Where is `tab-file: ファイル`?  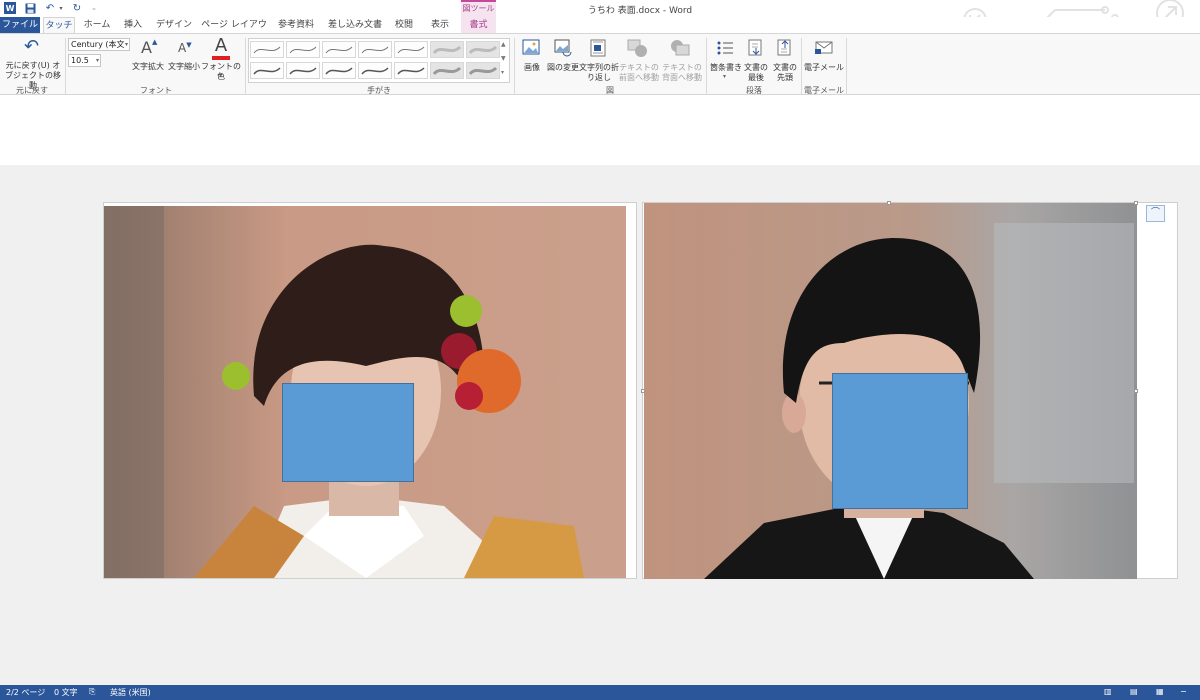
tab-file: ファイル is located at coordinates (20, 25).